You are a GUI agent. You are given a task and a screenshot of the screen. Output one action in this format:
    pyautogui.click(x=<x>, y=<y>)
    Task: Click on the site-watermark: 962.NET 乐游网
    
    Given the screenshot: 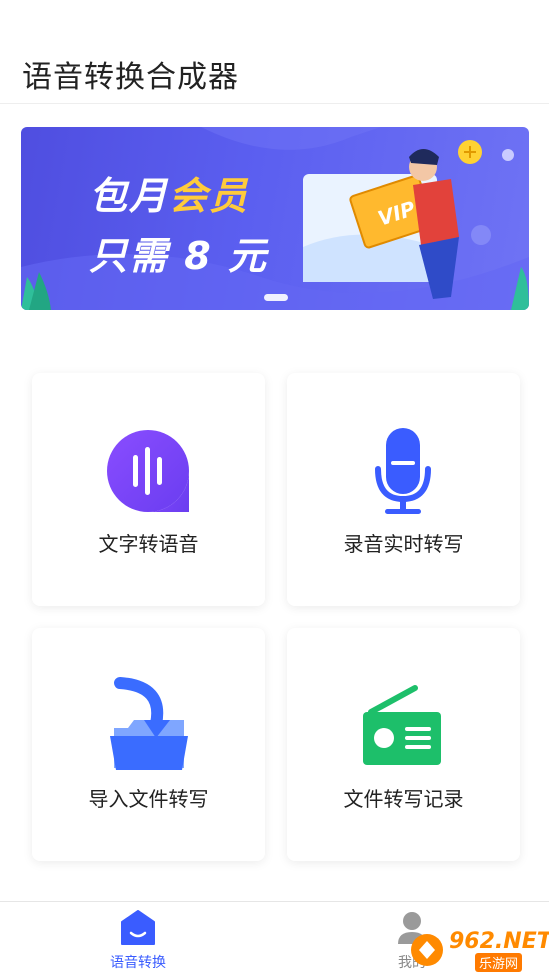 What is the action you would take?
    pyautogui.click(x=477, y=950)
    